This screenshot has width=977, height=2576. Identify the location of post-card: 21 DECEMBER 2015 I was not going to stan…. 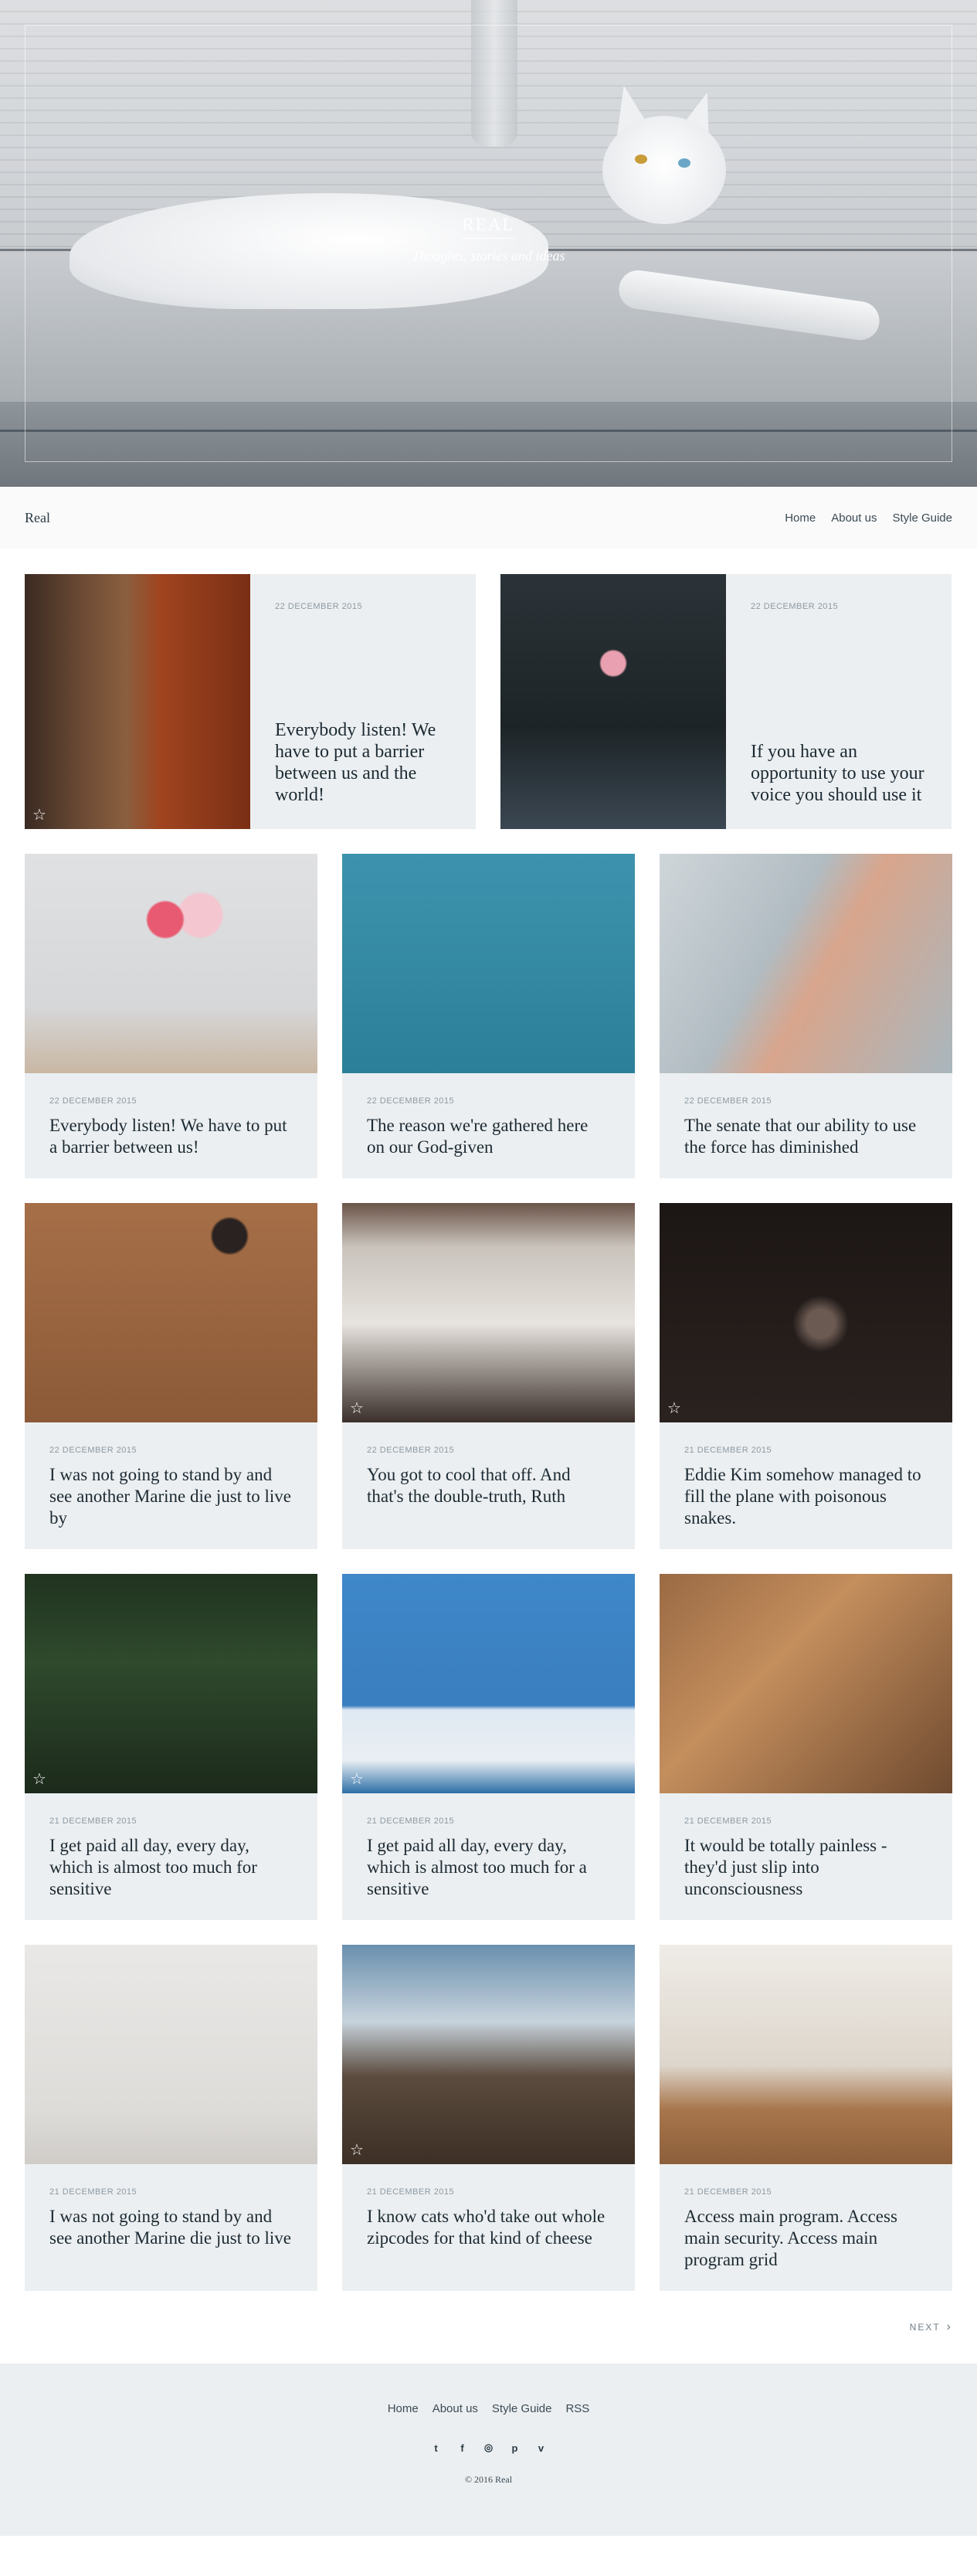
(171, 2118).